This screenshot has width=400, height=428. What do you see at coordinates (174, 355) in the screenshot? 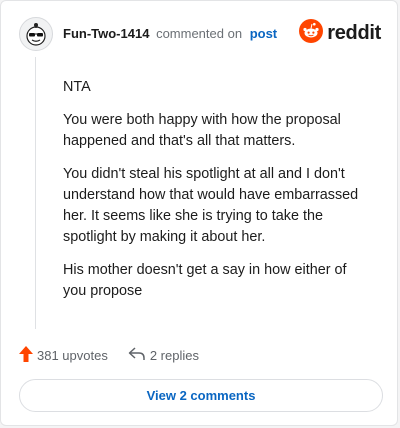
I see `reply-count: 2 replies` at bounding box center [174, 355].